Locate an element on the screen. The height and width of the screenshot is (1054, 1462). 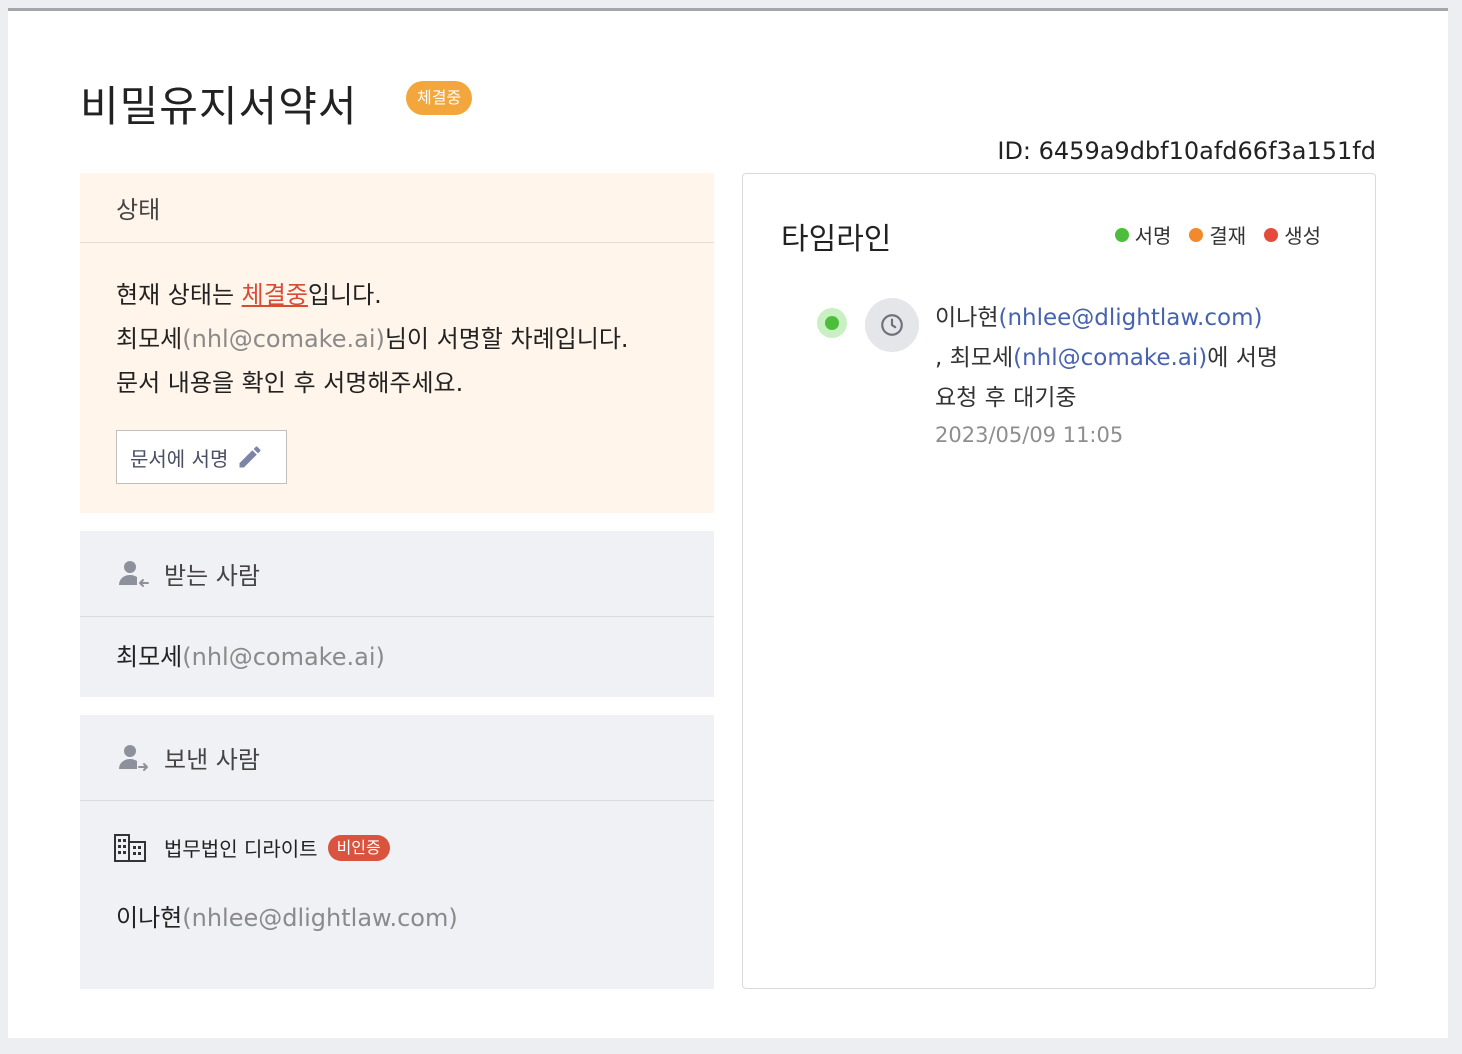
legend-dot-green is located at coordinates (1121, 234).